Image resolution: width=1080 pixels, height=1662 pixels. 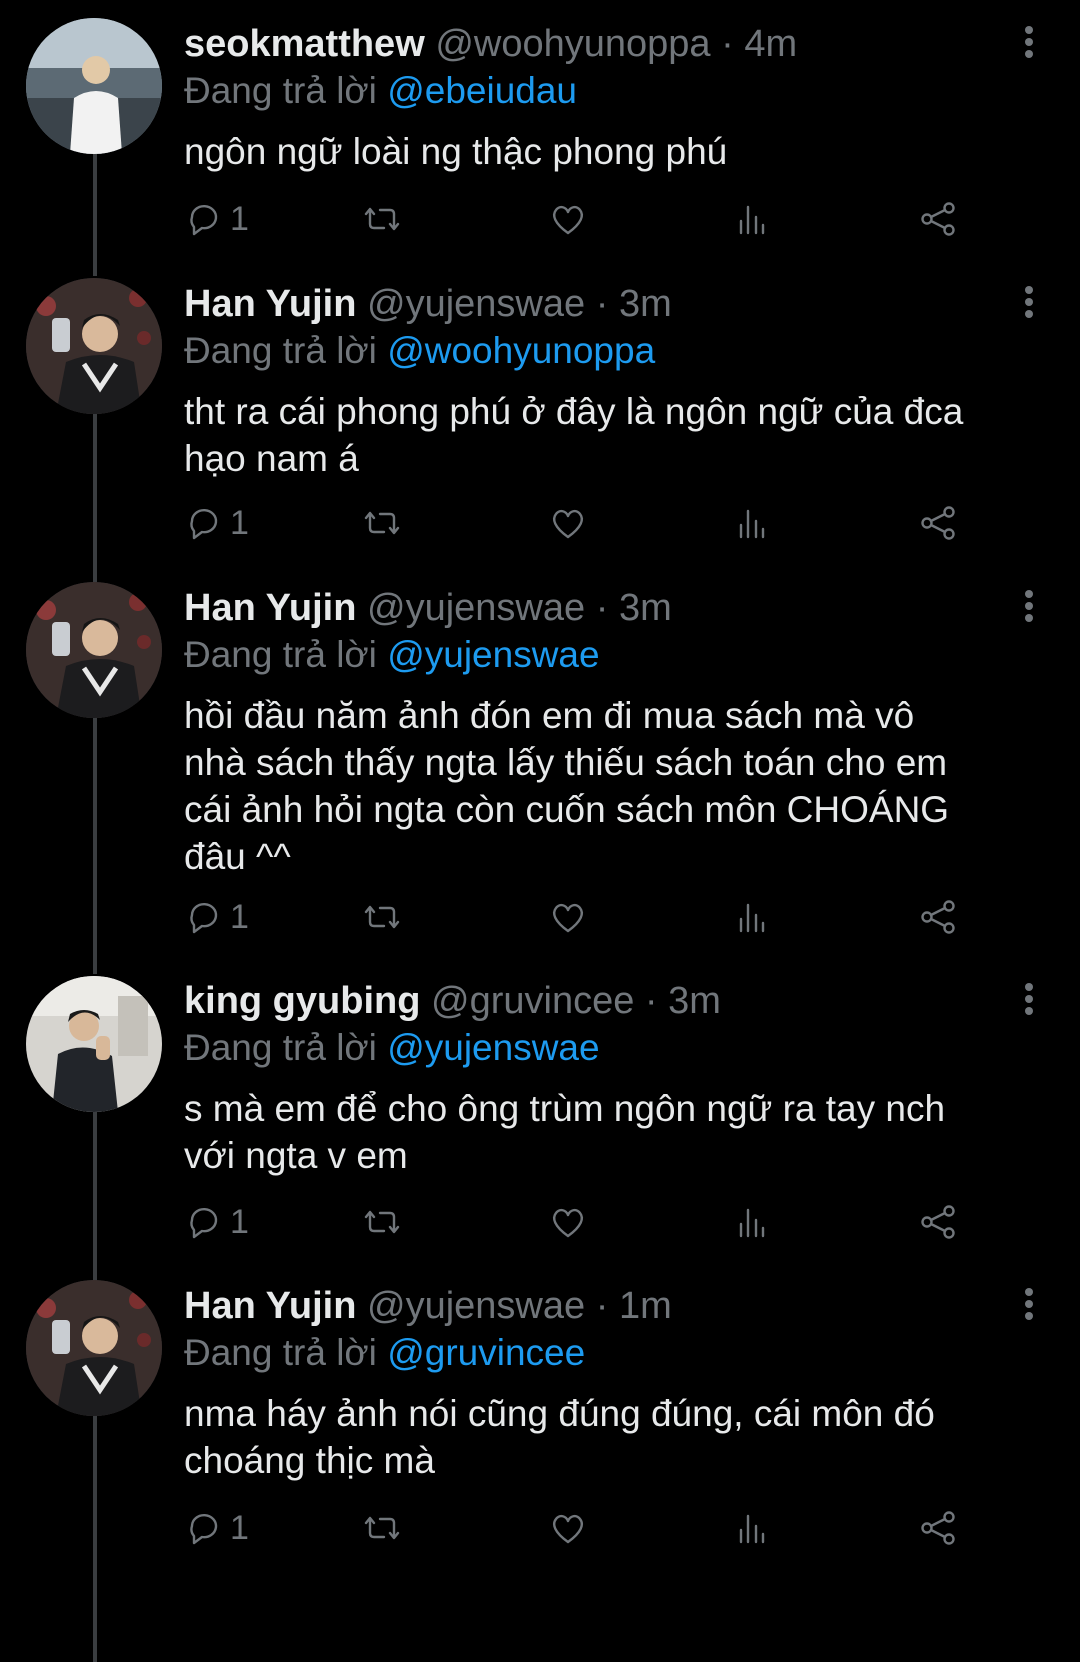 I want to click on tweet-text: ngôn ngữ loài ng thậc phong phú, so click(x=456, y=151).